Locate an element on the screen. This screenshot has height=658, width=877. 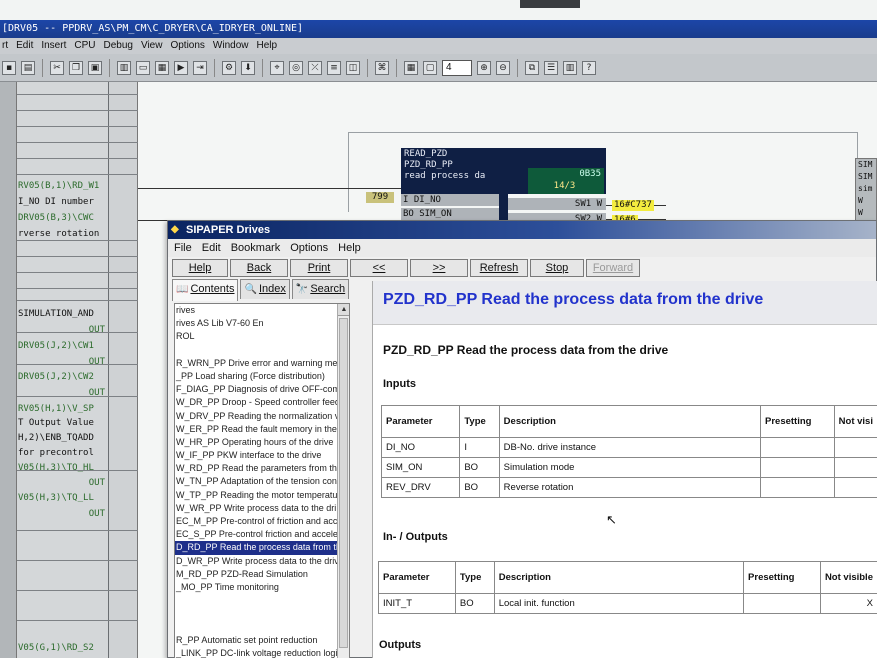
editor-menu-item: CPU is located at coordinates (84, 46).